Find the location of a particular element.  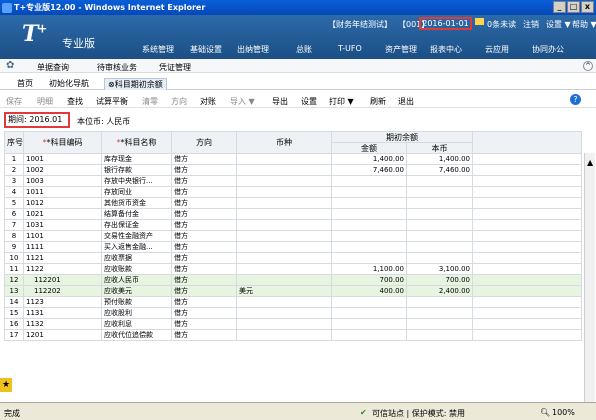

cell-amount: 7,460.00 is located at coordinates (369, 170).